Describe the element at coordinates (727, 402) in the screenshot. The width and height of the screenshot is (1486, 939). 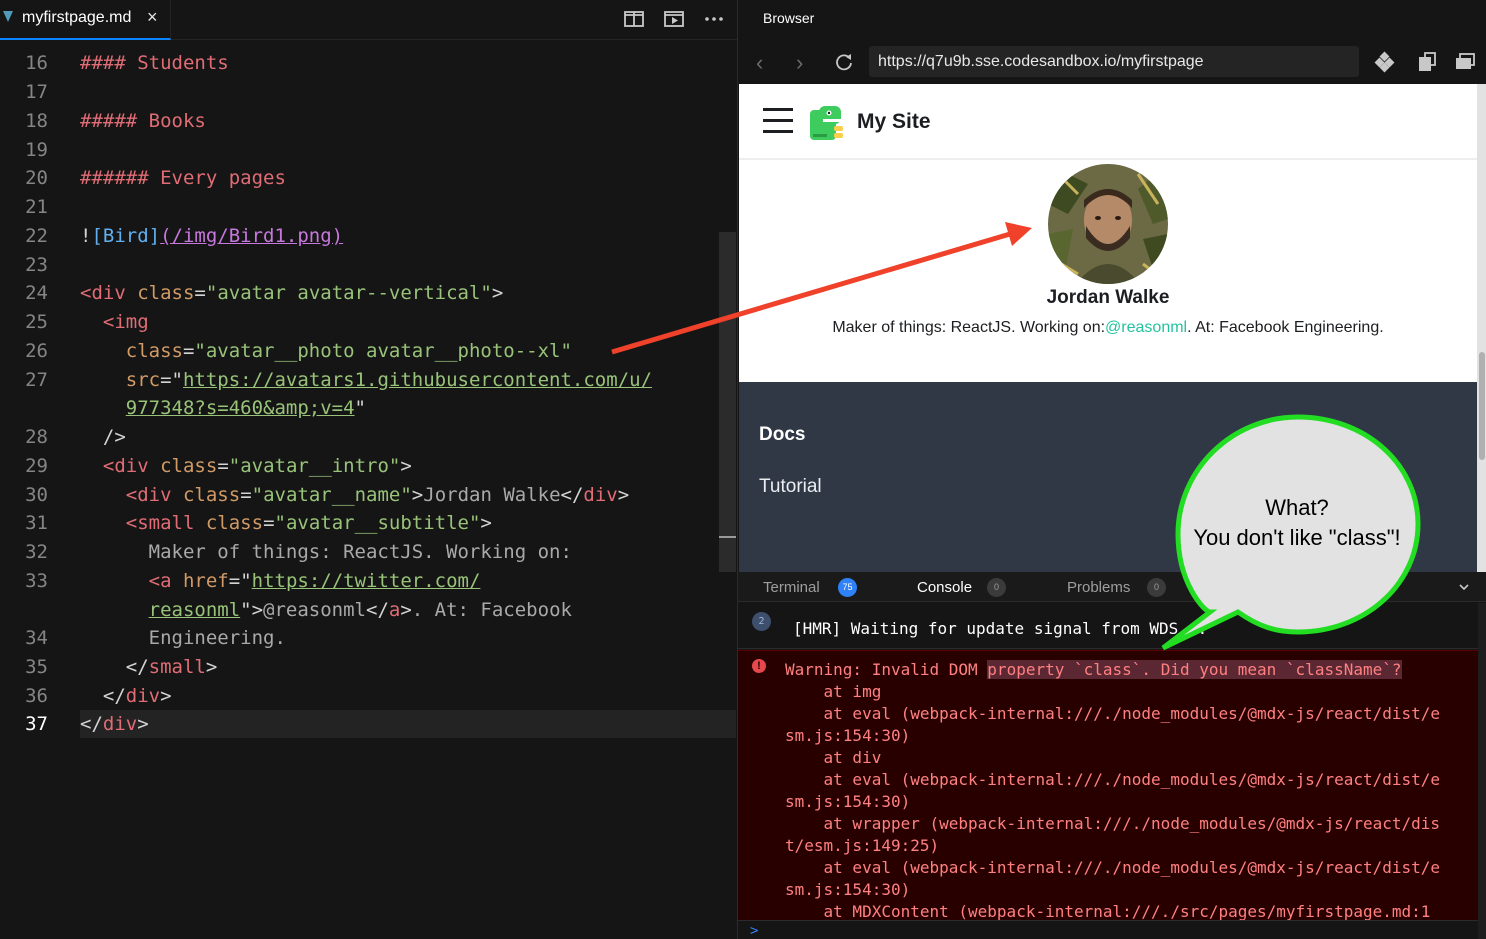
I see `editor-scrollbar` at that location.